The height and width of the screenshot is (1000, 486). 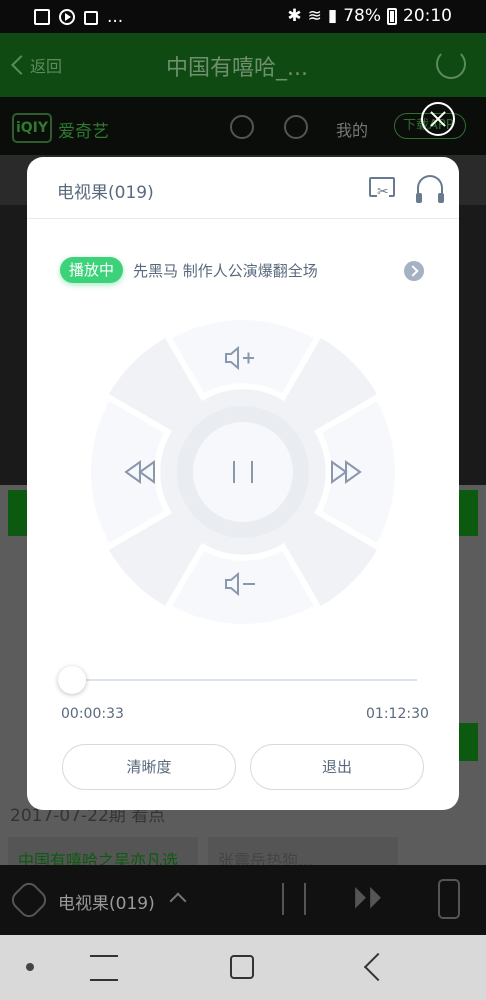 What do you see at coordinates (294, 16) in the screenshot?
I see `bluetooth-icon: ✱` at bounding box center [294, 16].